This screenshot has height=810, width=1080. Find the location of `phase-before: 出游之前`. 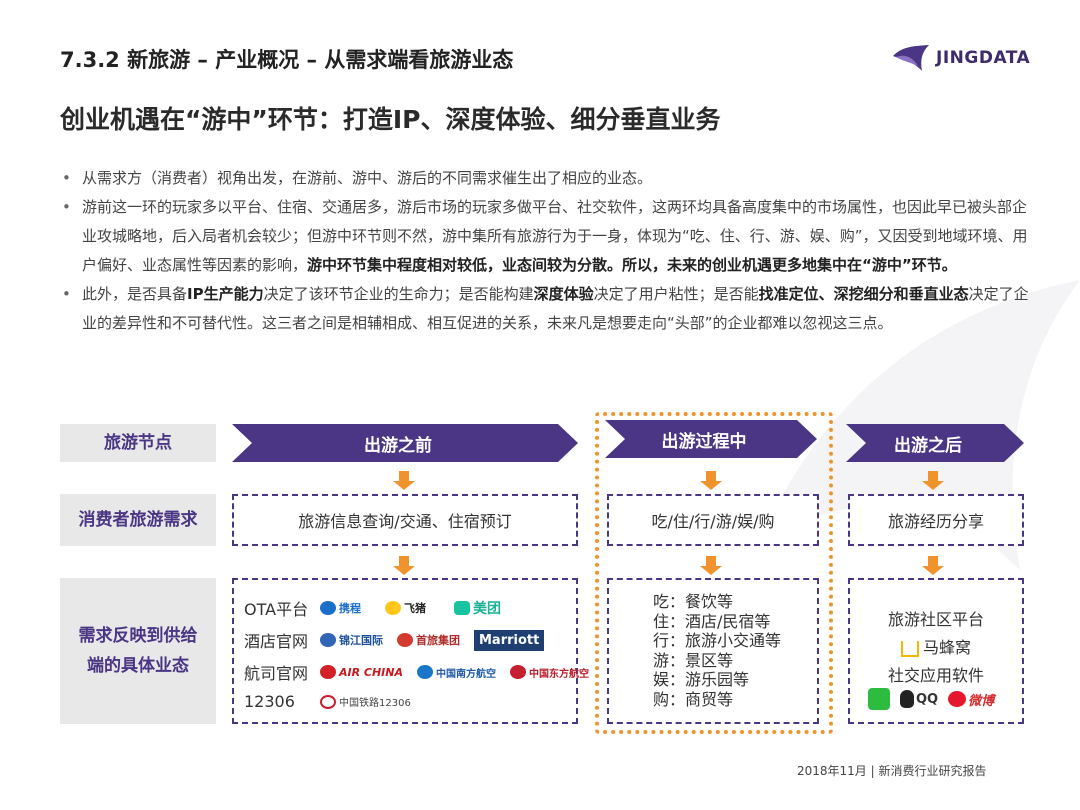

phase-before: 出游之前 is located at coordinates (405, 443).